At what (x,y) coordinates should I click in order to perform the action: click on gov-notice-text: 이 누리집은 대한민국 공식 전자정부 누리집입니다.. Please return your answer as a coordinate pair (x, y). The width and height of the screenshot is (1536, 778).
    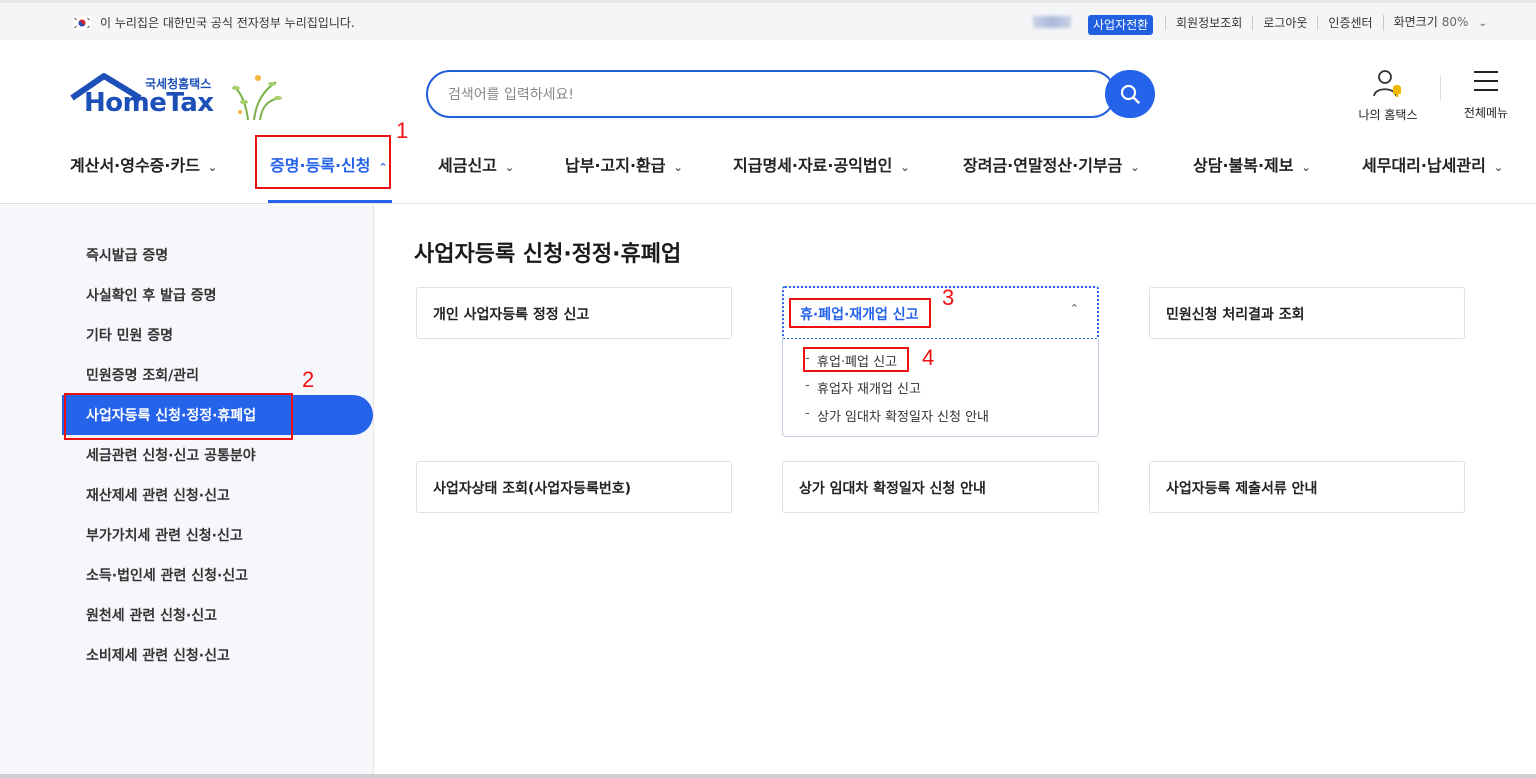
    Looking at the image, I should click on (227, 23).